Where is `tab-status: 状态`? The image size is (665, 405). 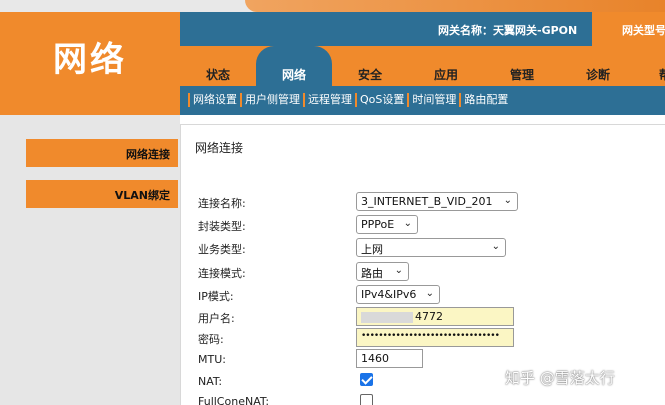
tab-status: 状态 is located at coordinates (218, 66).